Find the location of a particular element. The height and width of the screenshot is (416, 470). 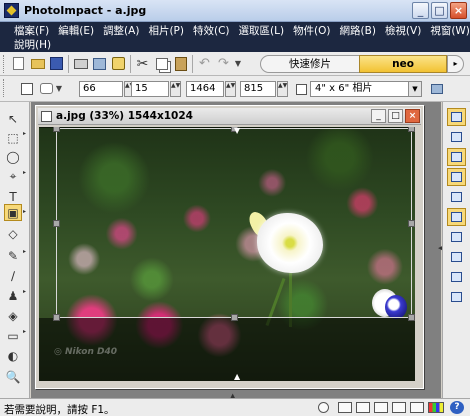

crop-handle-left is located at coordinates (56, 223).